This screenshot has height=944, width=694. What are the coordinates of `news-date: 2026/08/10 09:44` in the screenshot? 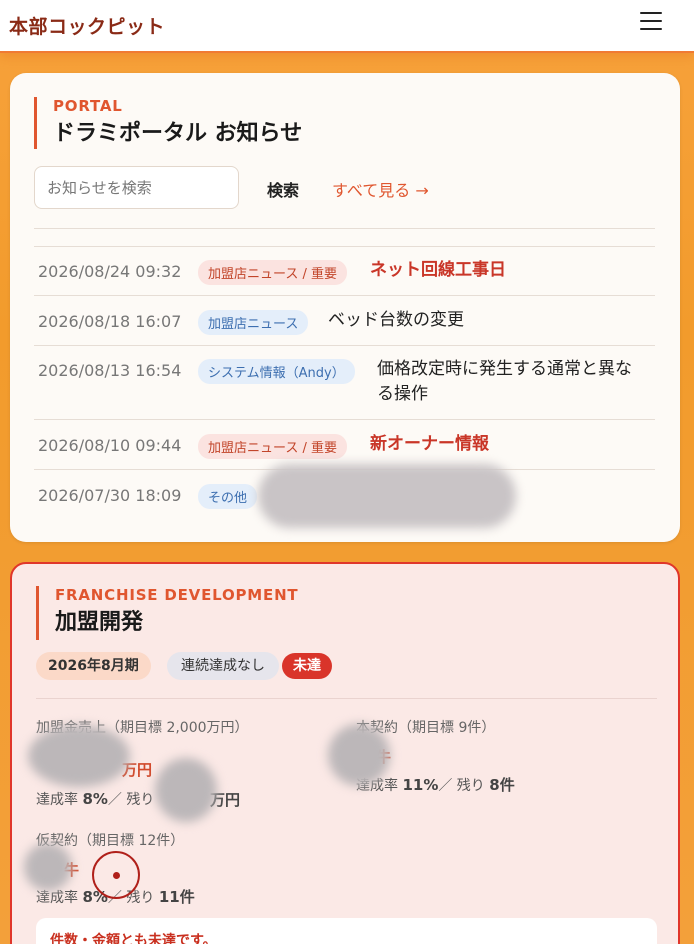 It's located at (110, 445).